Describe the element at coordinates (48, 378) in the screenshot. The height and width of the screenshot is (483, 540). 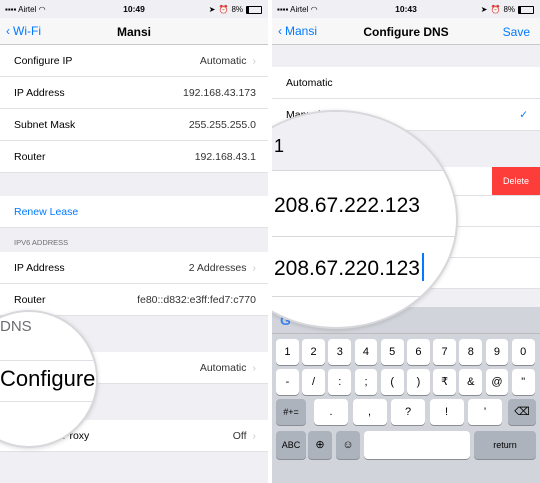
I see `magnified-configure-label: Configure` at that location.